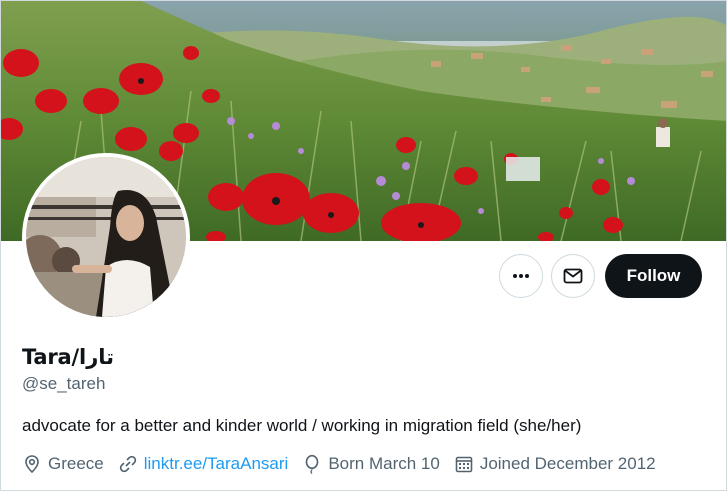 The width and height of the screenshot is (727, 491). I want to click on joined-text: Joined December 2012, so click(567, 463).